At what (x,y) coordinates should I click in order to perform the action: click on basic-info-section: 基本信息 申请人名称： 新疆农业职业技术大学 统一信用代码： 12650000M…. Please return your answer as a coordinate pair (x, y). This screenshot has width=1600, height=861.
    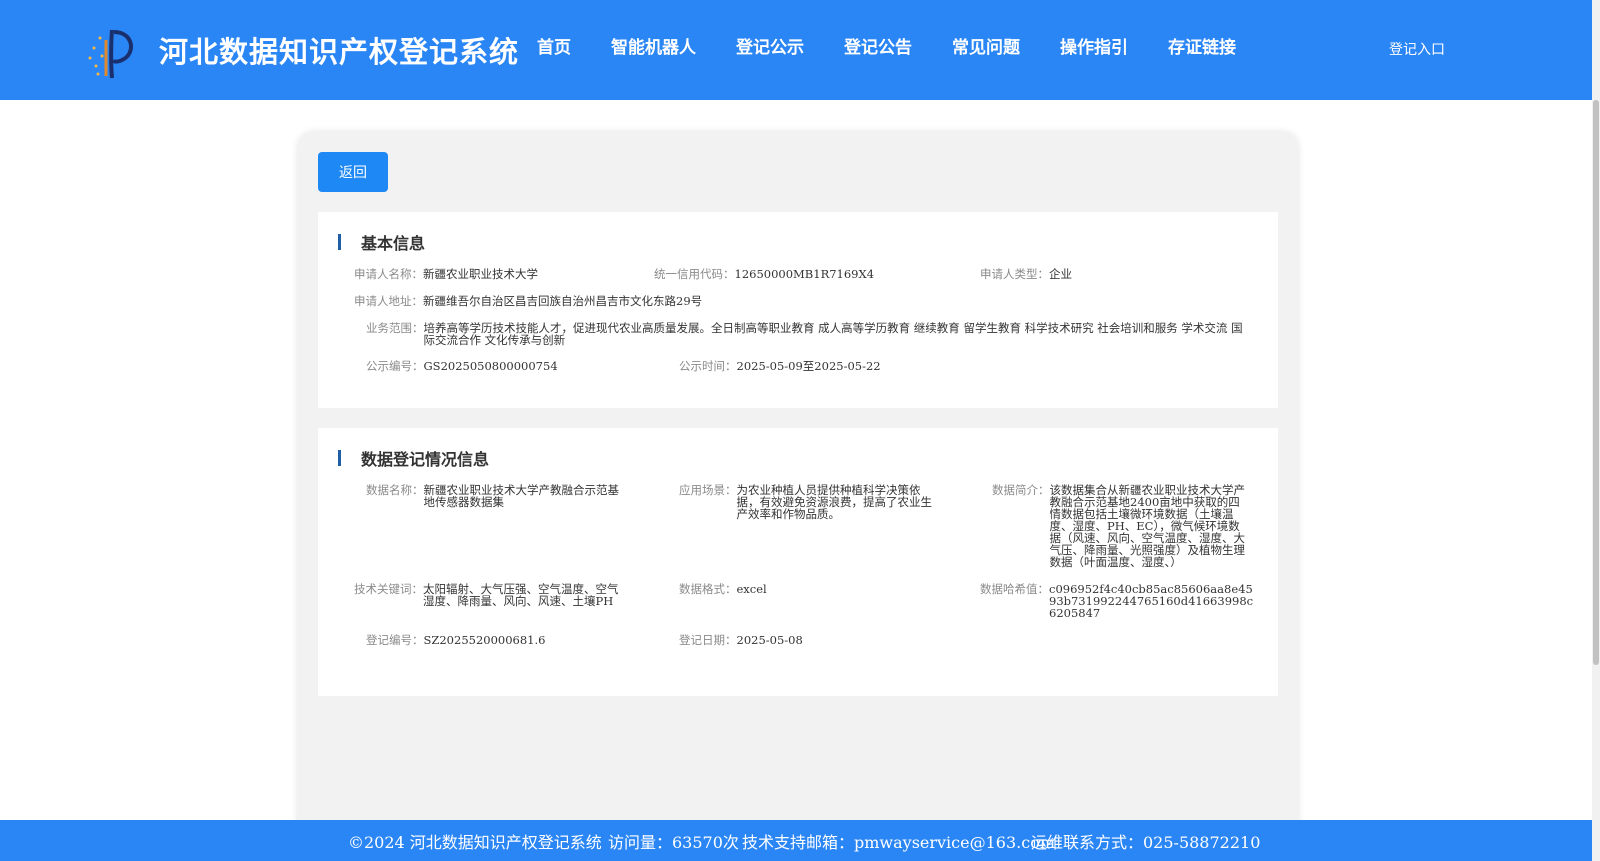
    Looking at the image, I should click on (798, 310).